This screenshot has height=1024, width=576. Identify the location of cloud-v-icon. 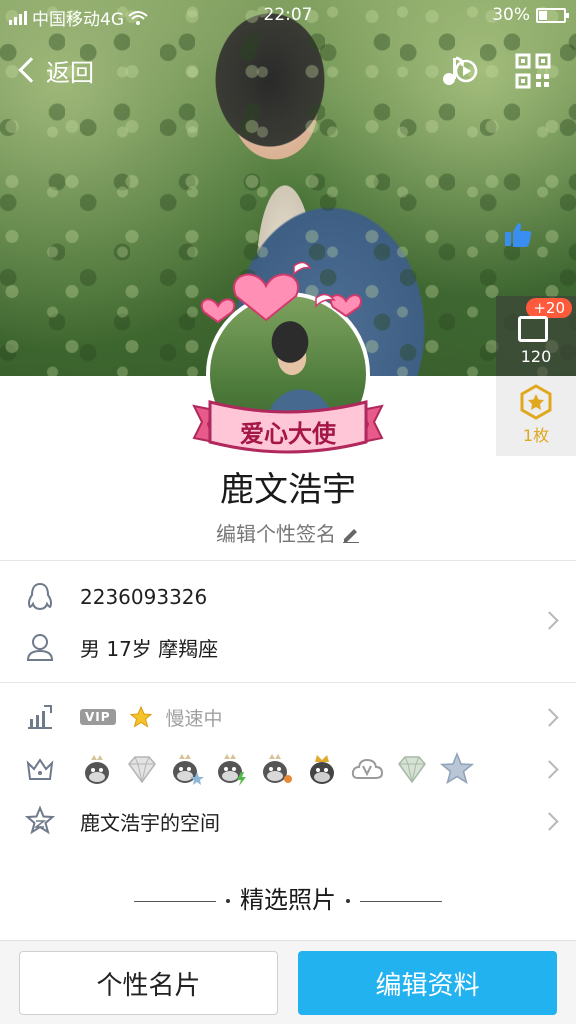
(367, 768).